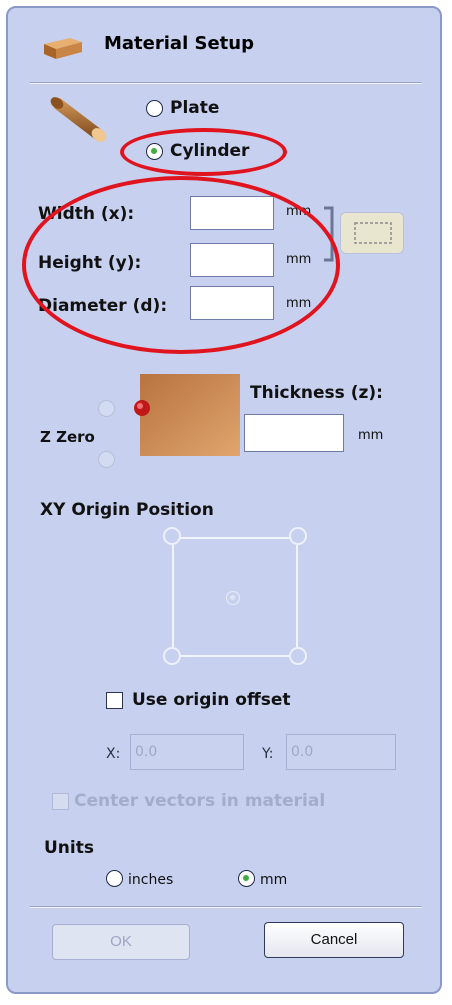  What do you see at coordinates (187, 752) in the screenshot?
I see `offset-x-input` at bounding box center [187, 752].